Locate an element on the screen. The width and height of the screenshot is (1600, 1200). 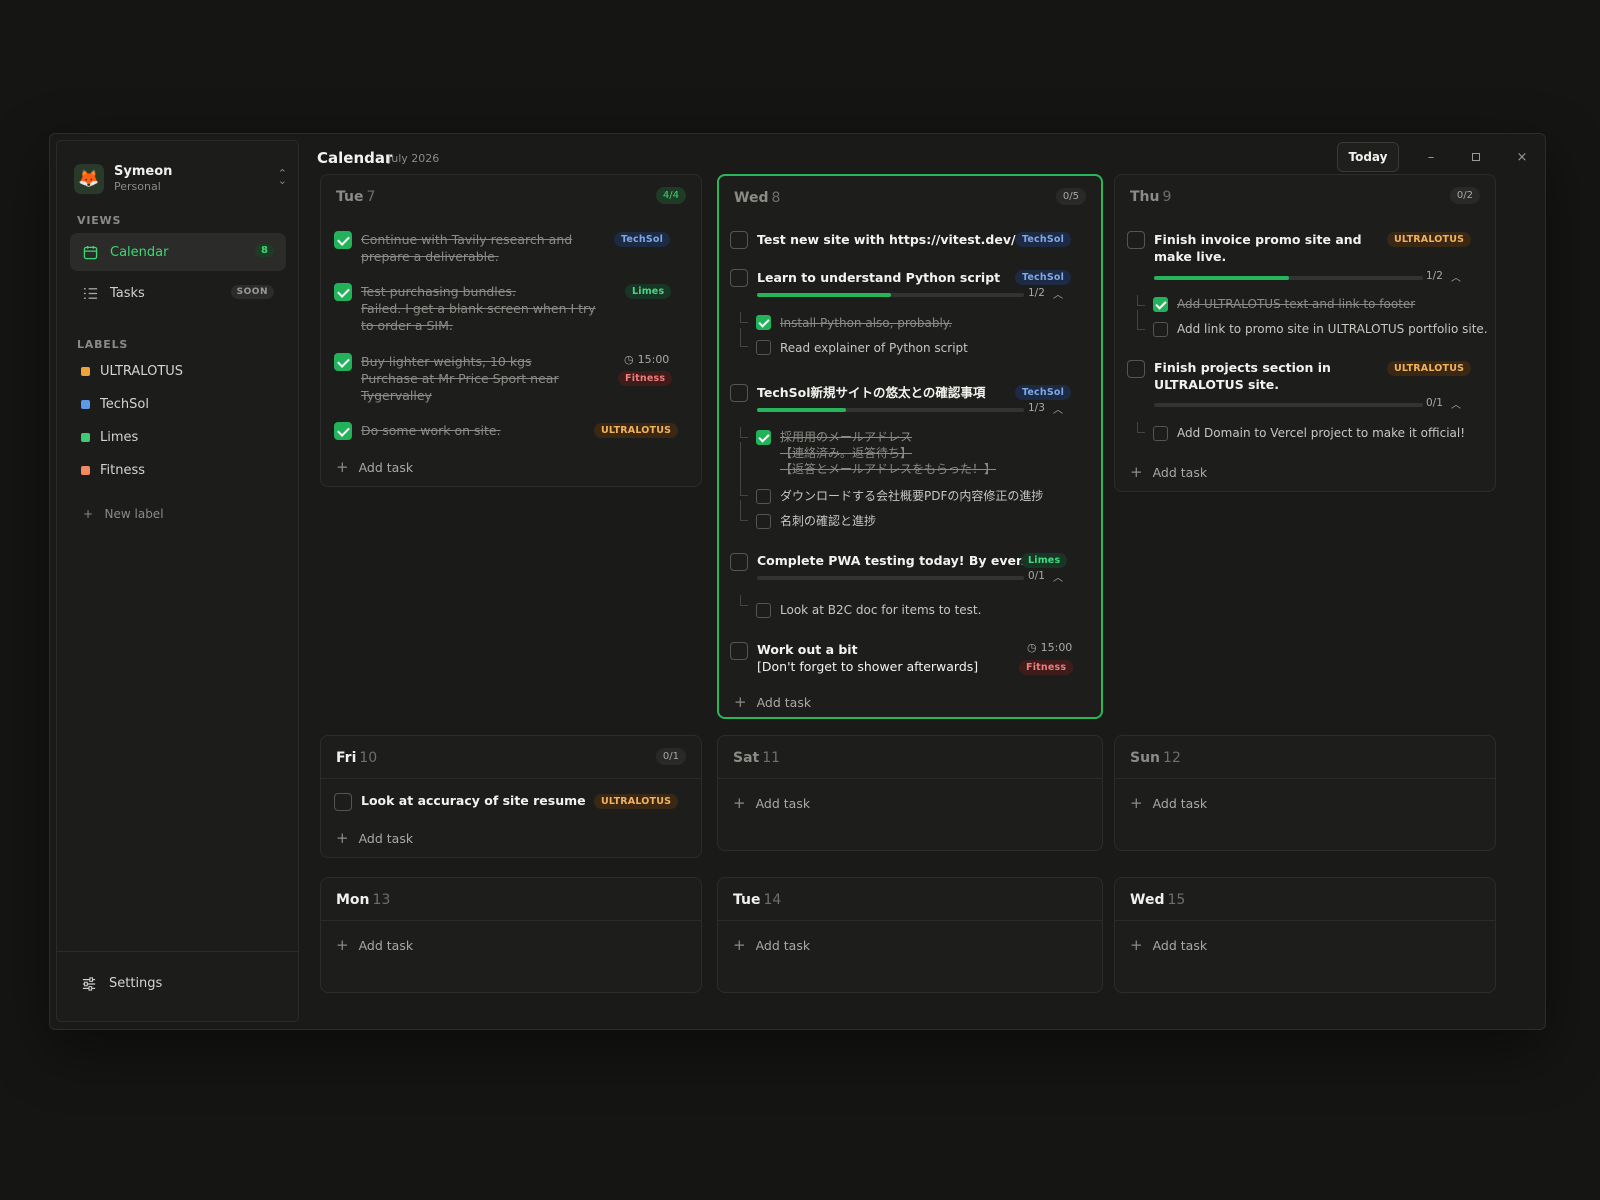
task-title: Learn to understand Python script is located at coordinates (878, 277).